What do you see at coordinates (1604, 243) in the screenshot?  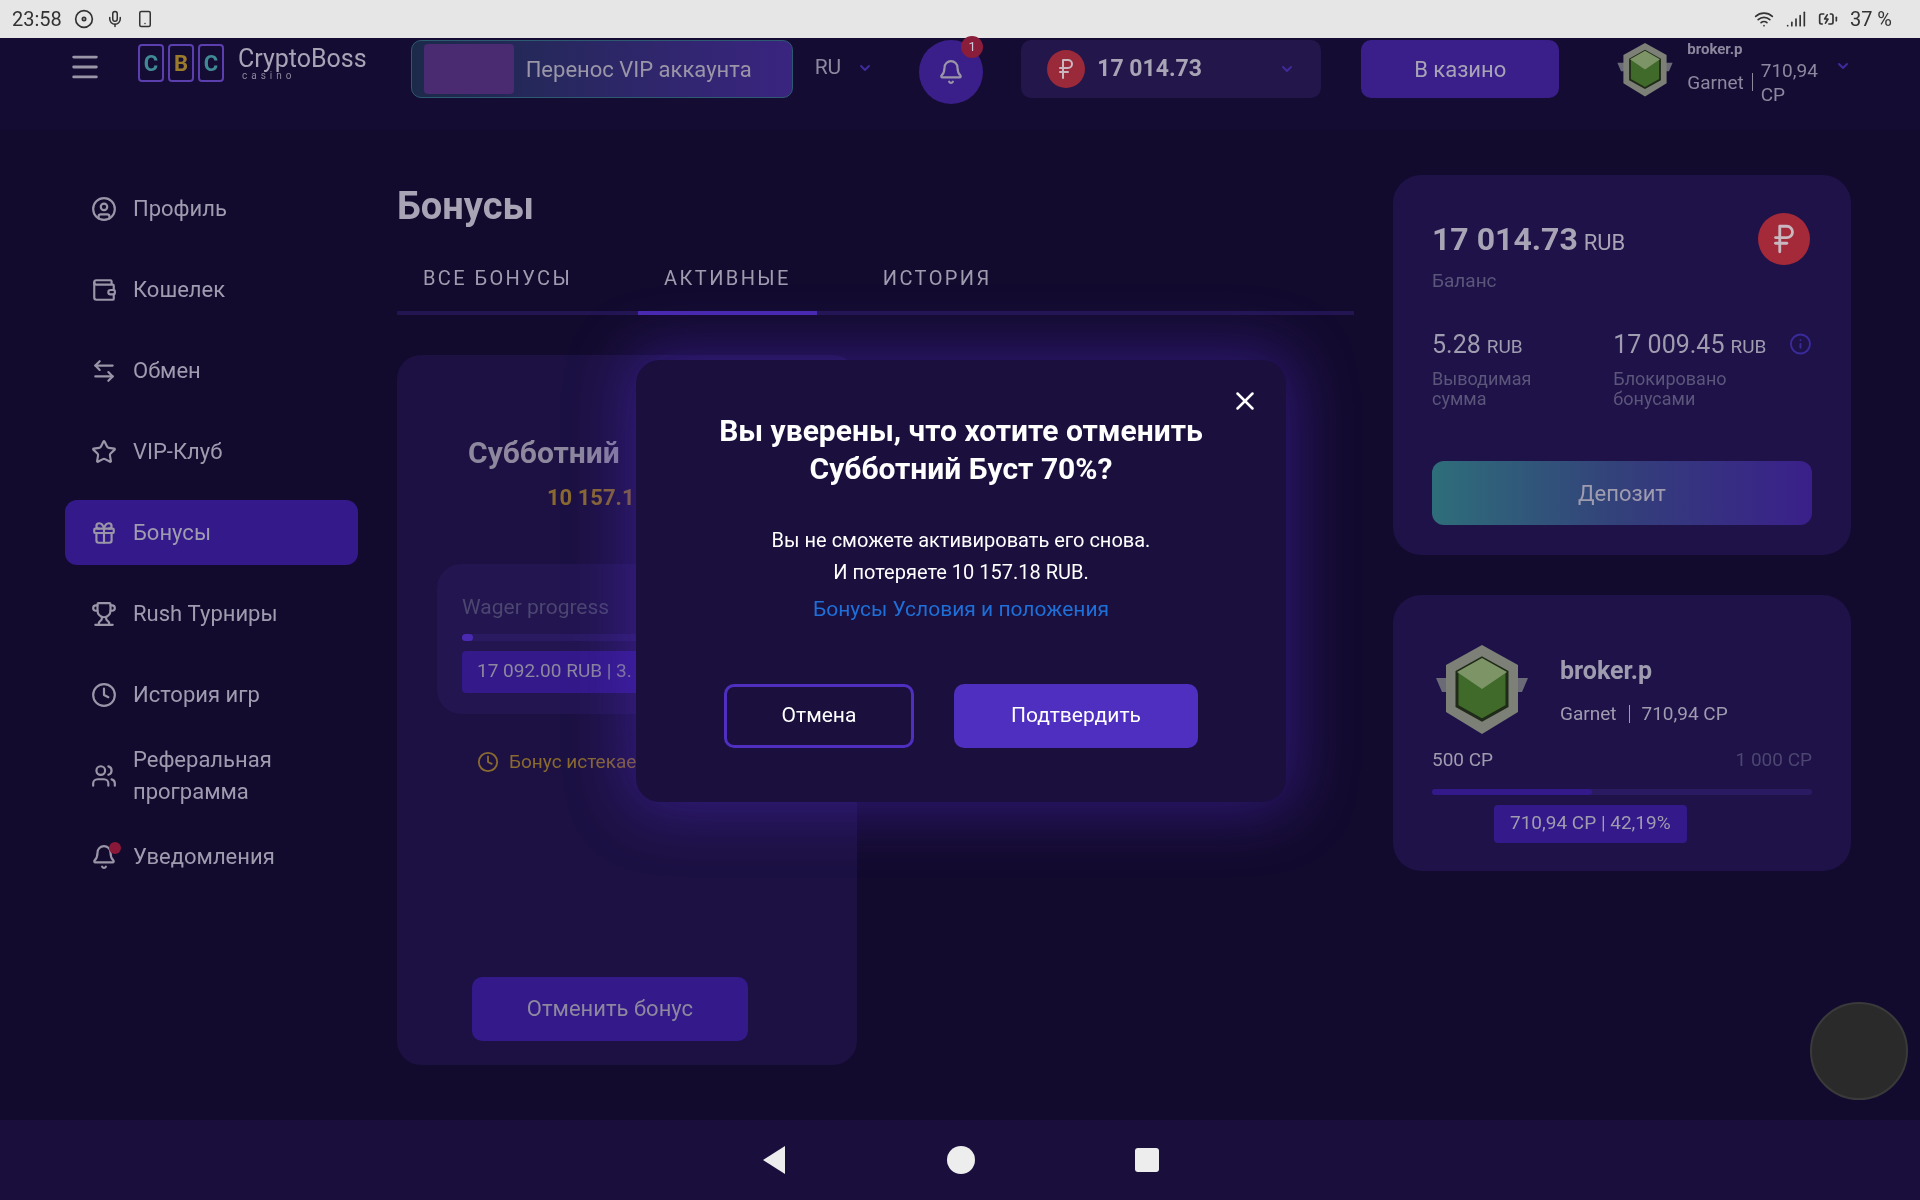 I see `balance-currency: RUB` at bounding box center [1604, 243].